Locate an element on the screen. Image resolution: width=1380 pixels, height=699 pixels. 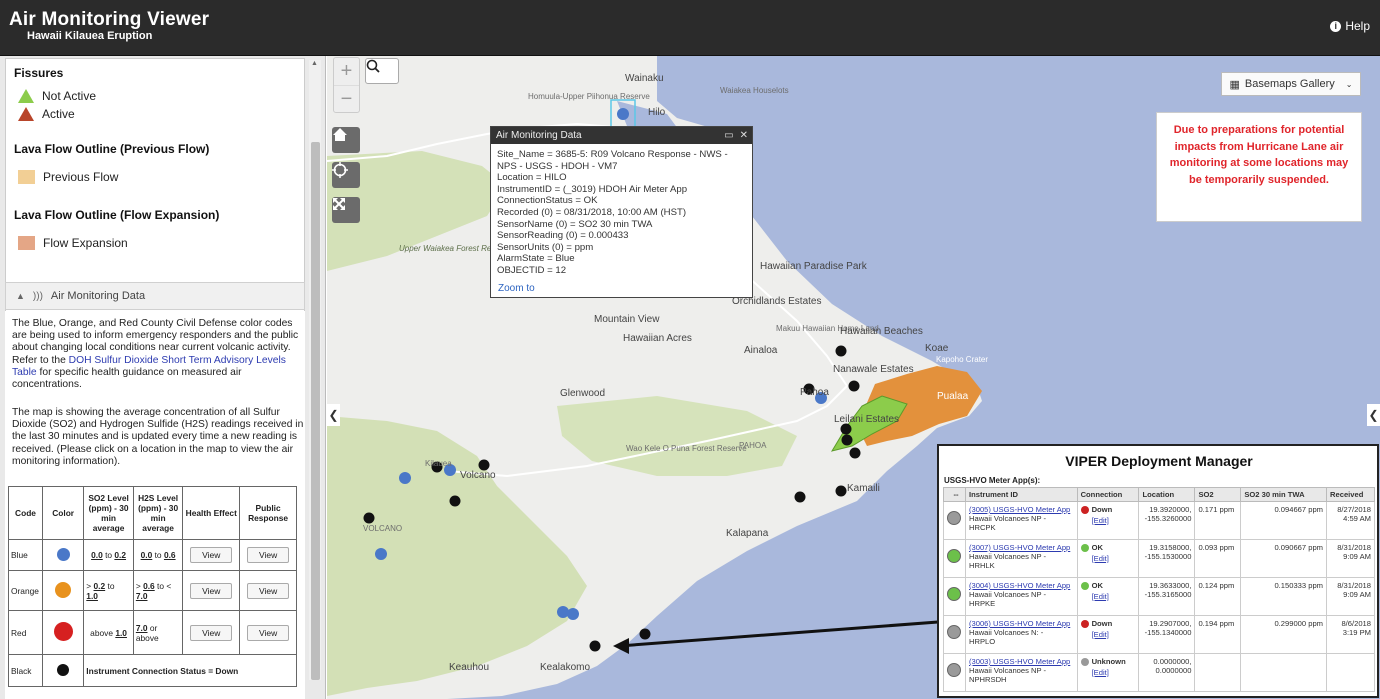
table-header: Code is located at coordinates (25, 513).